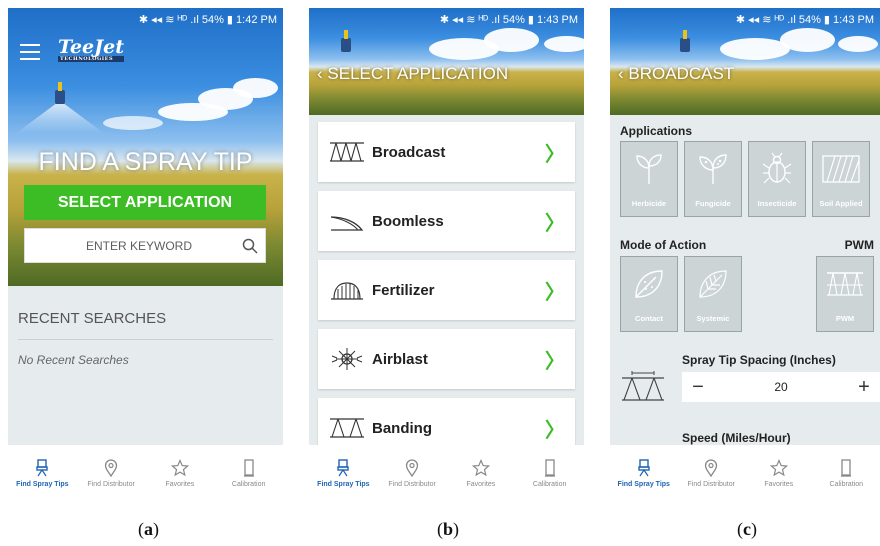 Image resolution: width=880 pixels, height=546 pixels. Describe the element at coordinates (250, 245) in the screenshot. I see `search-icon` at that location.